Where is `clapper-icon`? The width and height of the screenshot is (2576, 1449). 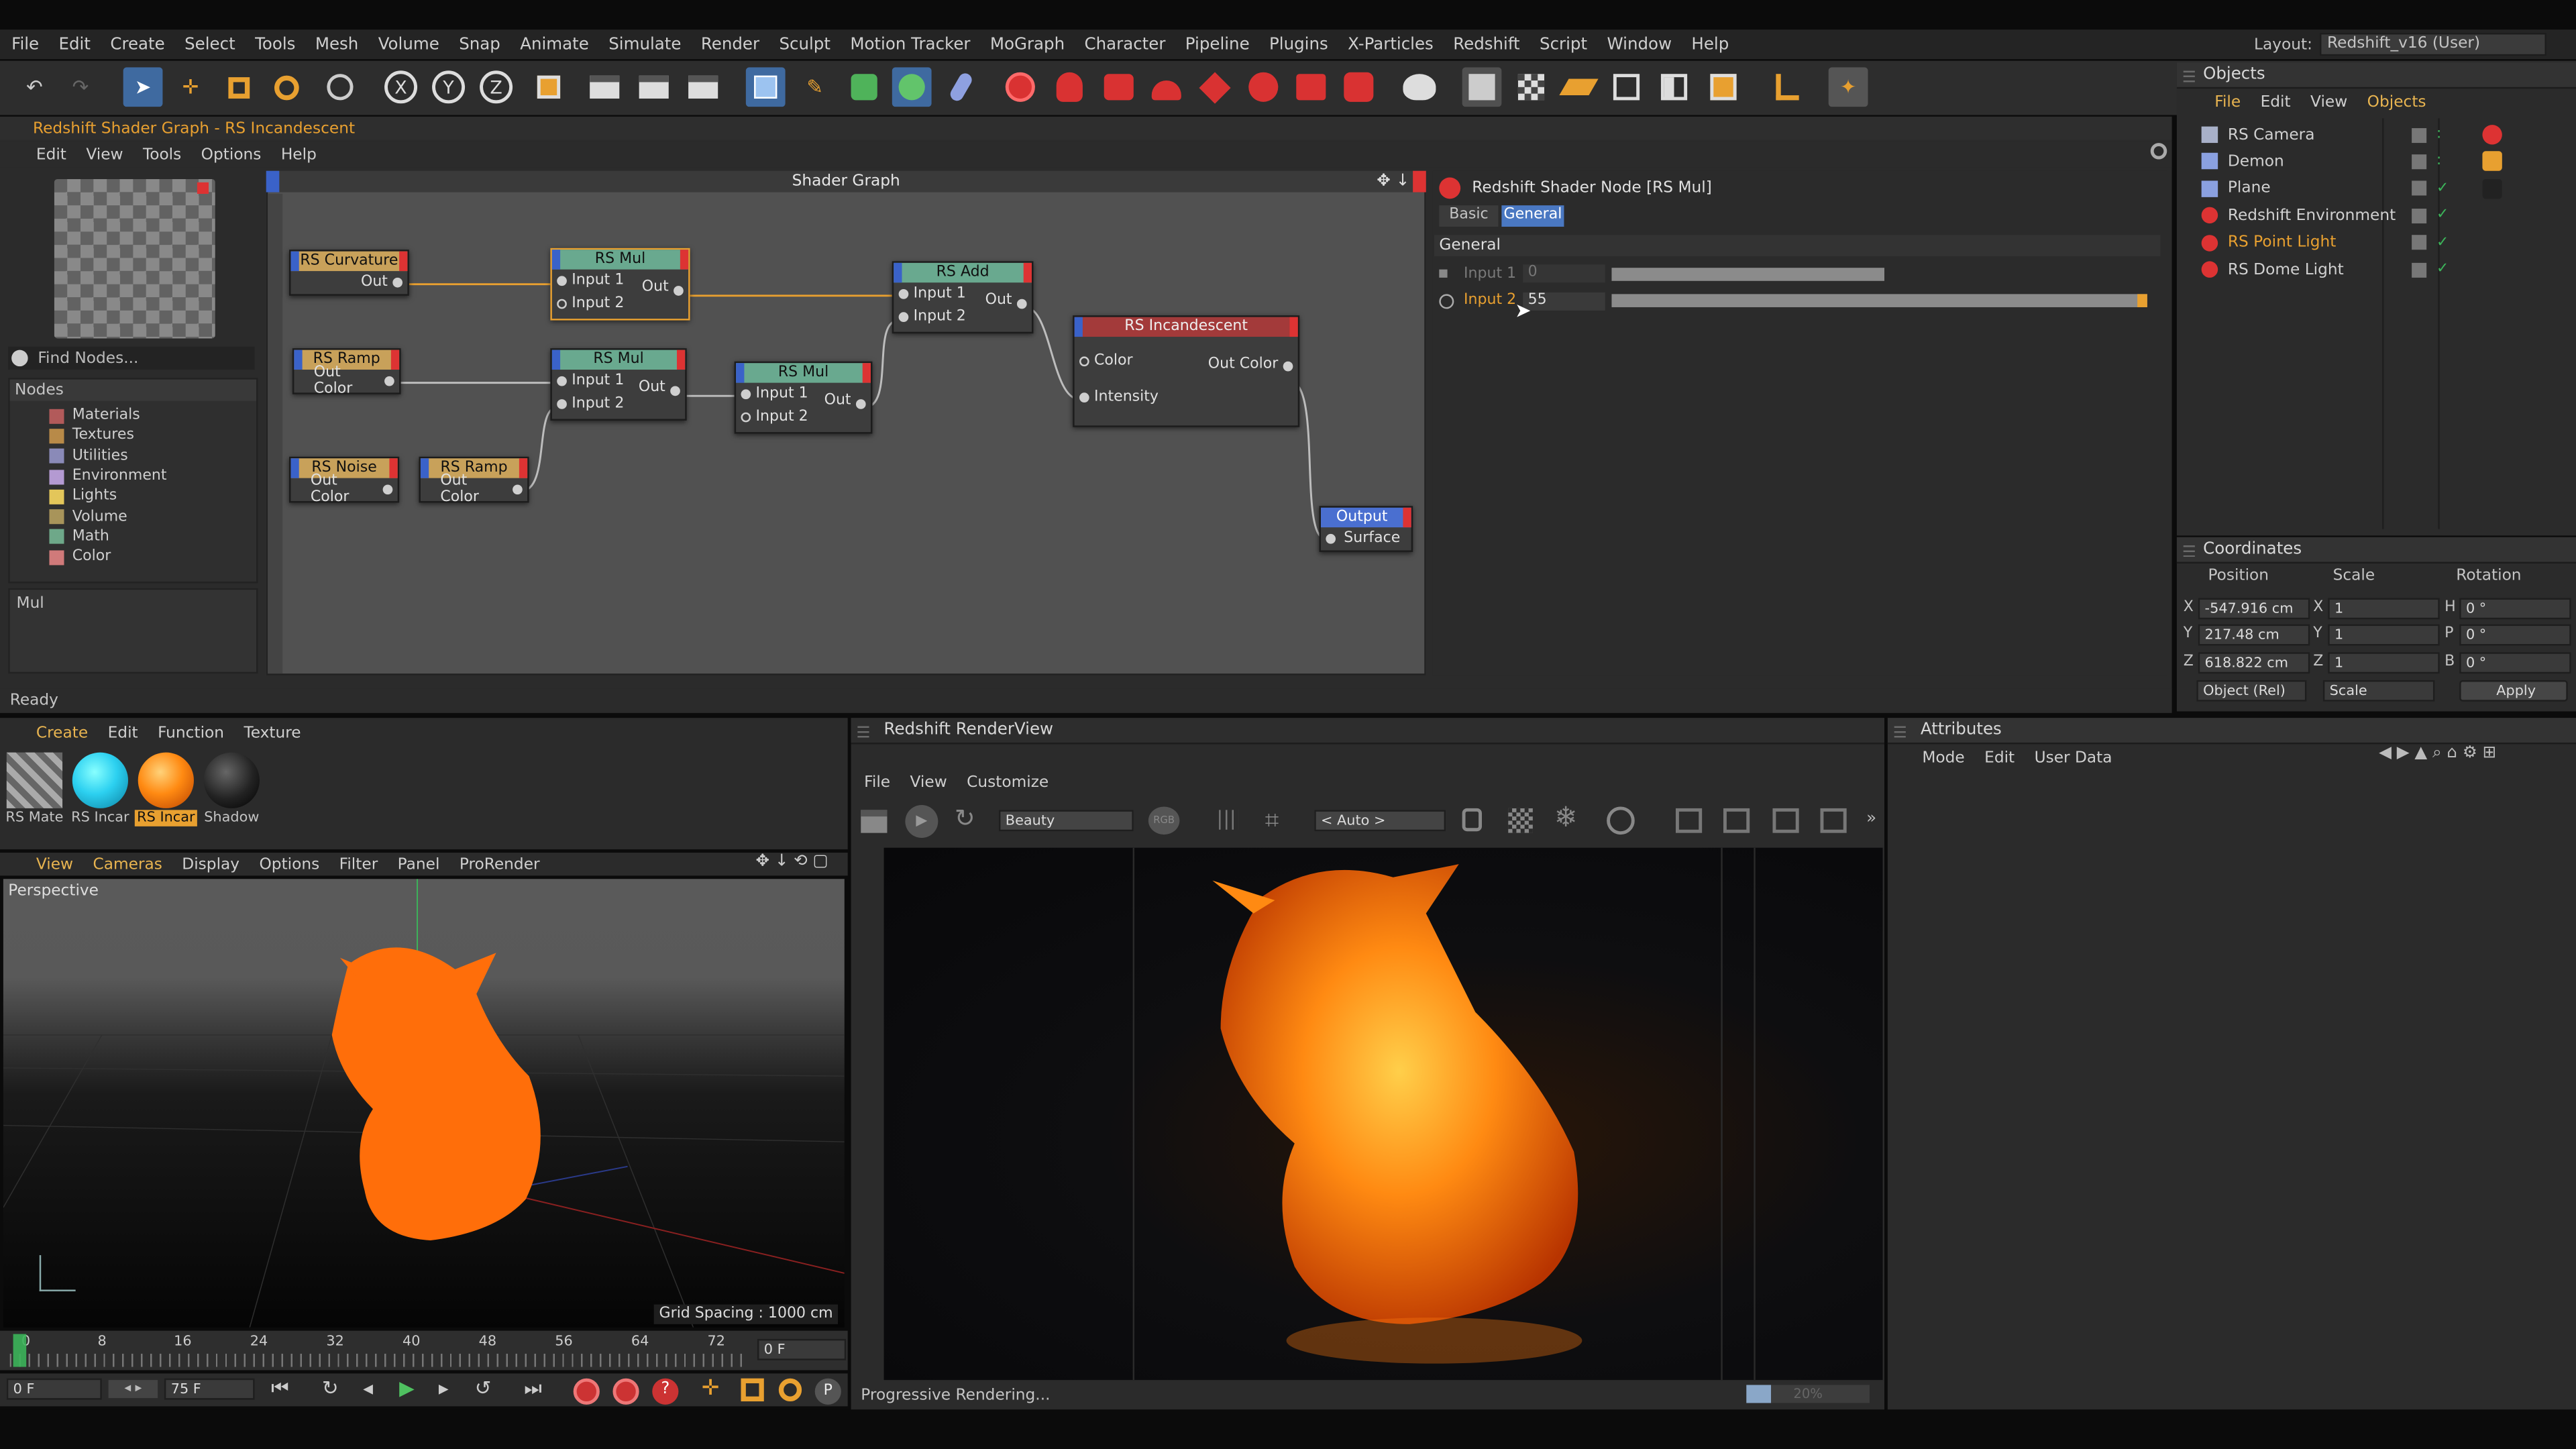
clapper-icon is located at coordinates (874, 821).